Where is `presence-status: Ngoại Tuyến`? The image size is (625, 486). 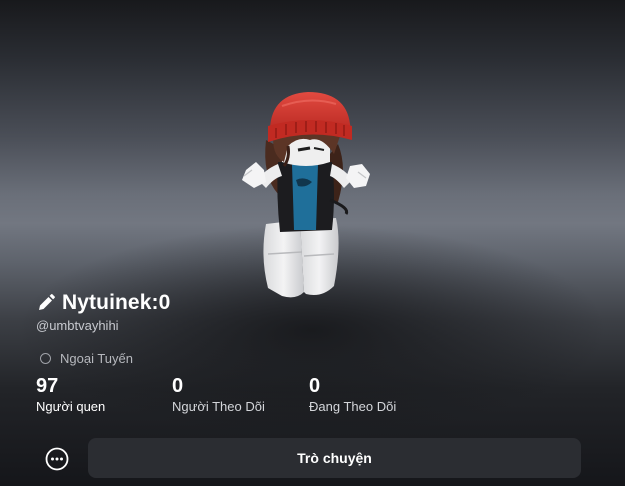 presence-status: Ngoại Tuyến is located at coordinates (318, 358).